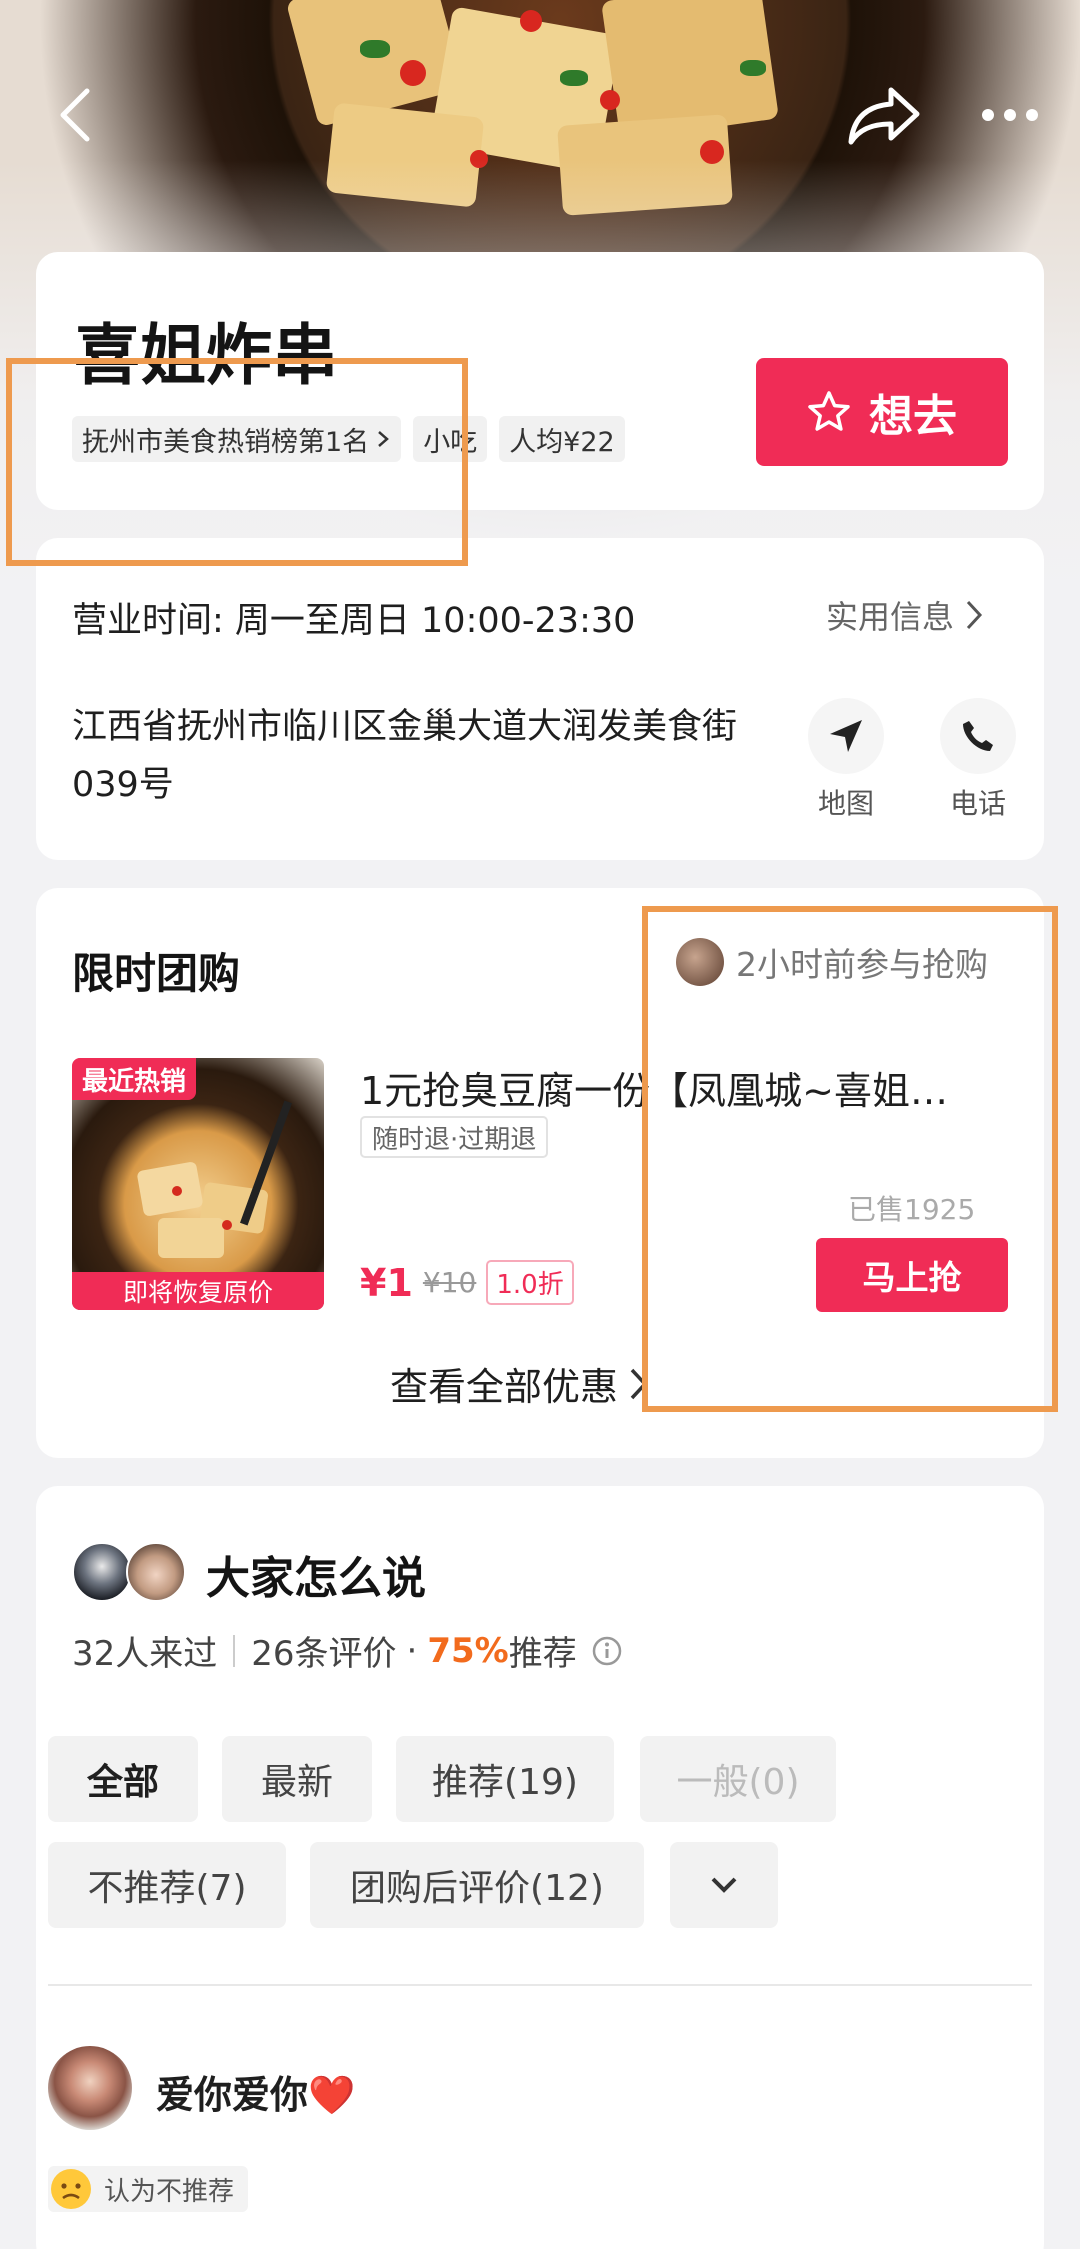 Image resolution: width=1080 pixels, height=2249 pixels. Describe the element at coordinates (974, 615) in the screenshot. I see `chevron-right-icon` at that location.